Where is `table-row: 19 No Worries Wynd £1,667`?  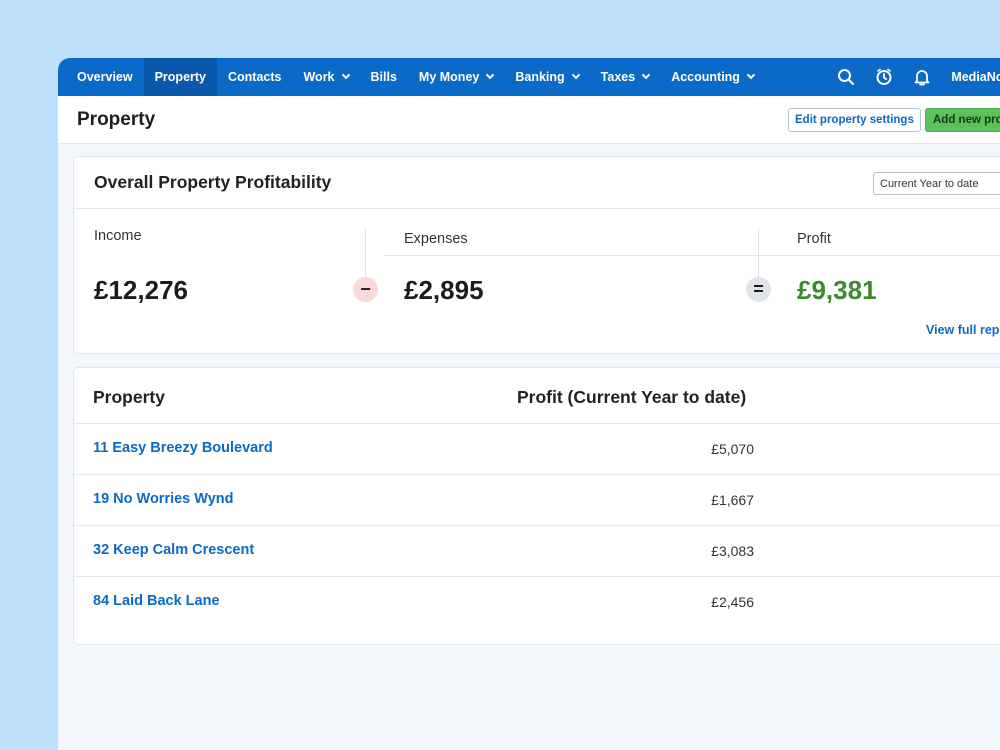
table-row: 19 No Worries Wynd £1,667 is located at coordinates (537, 500).